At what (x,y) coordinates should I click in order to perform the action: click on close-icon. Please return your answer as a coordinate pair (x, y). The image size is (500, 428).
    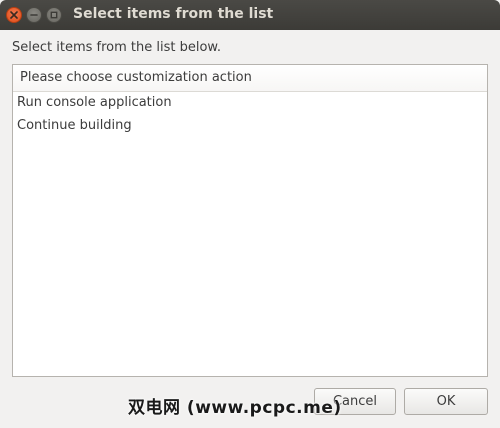
    Looking at the image, I should click on (14, 15).